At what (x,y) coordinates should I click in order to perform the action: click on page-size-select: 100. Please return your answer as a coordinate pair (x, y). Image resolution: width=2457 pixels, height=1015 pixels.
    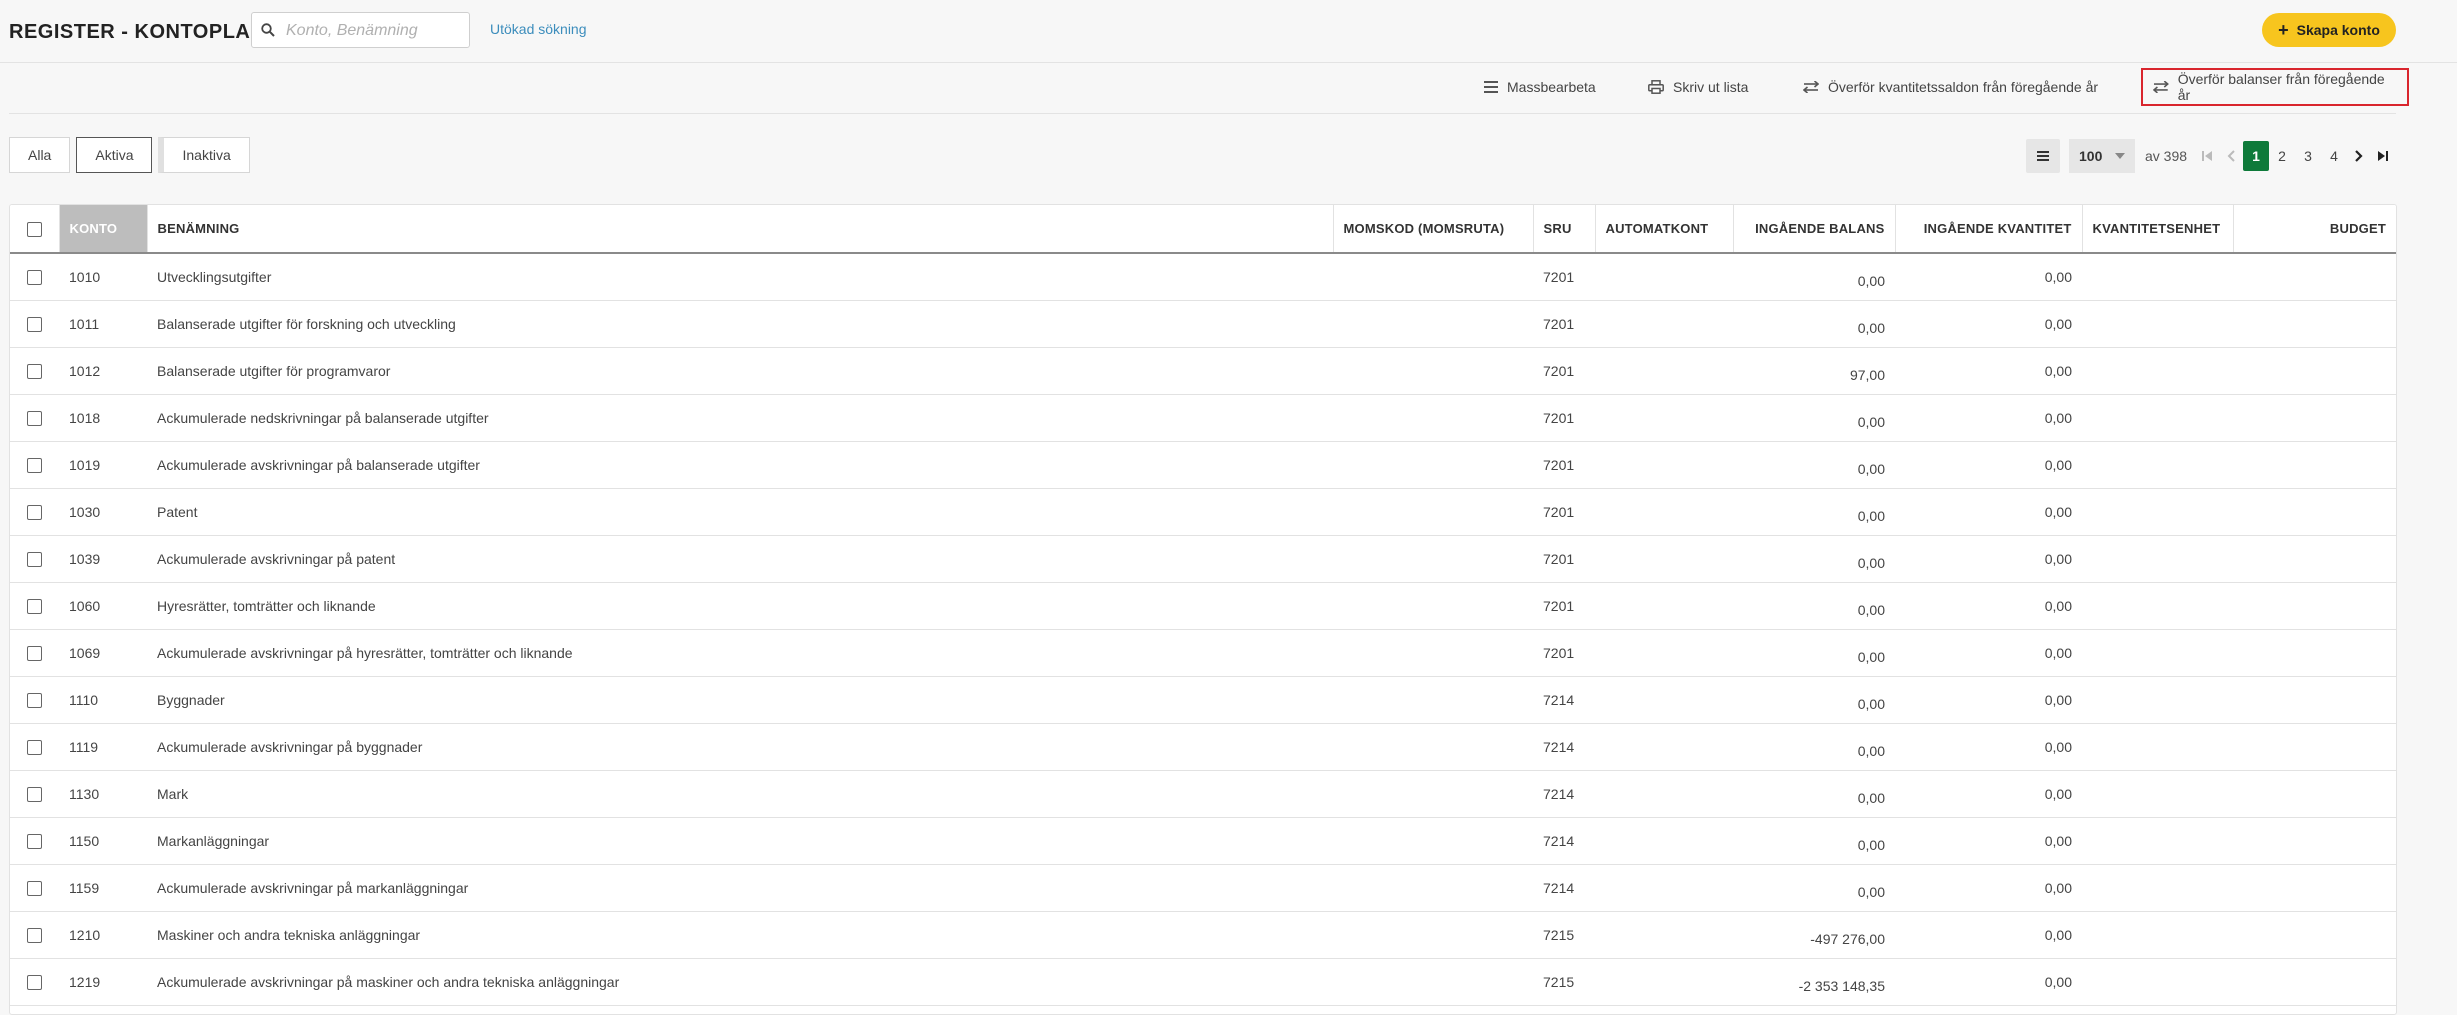
    Looking at the image, I should click on (2102, 156).